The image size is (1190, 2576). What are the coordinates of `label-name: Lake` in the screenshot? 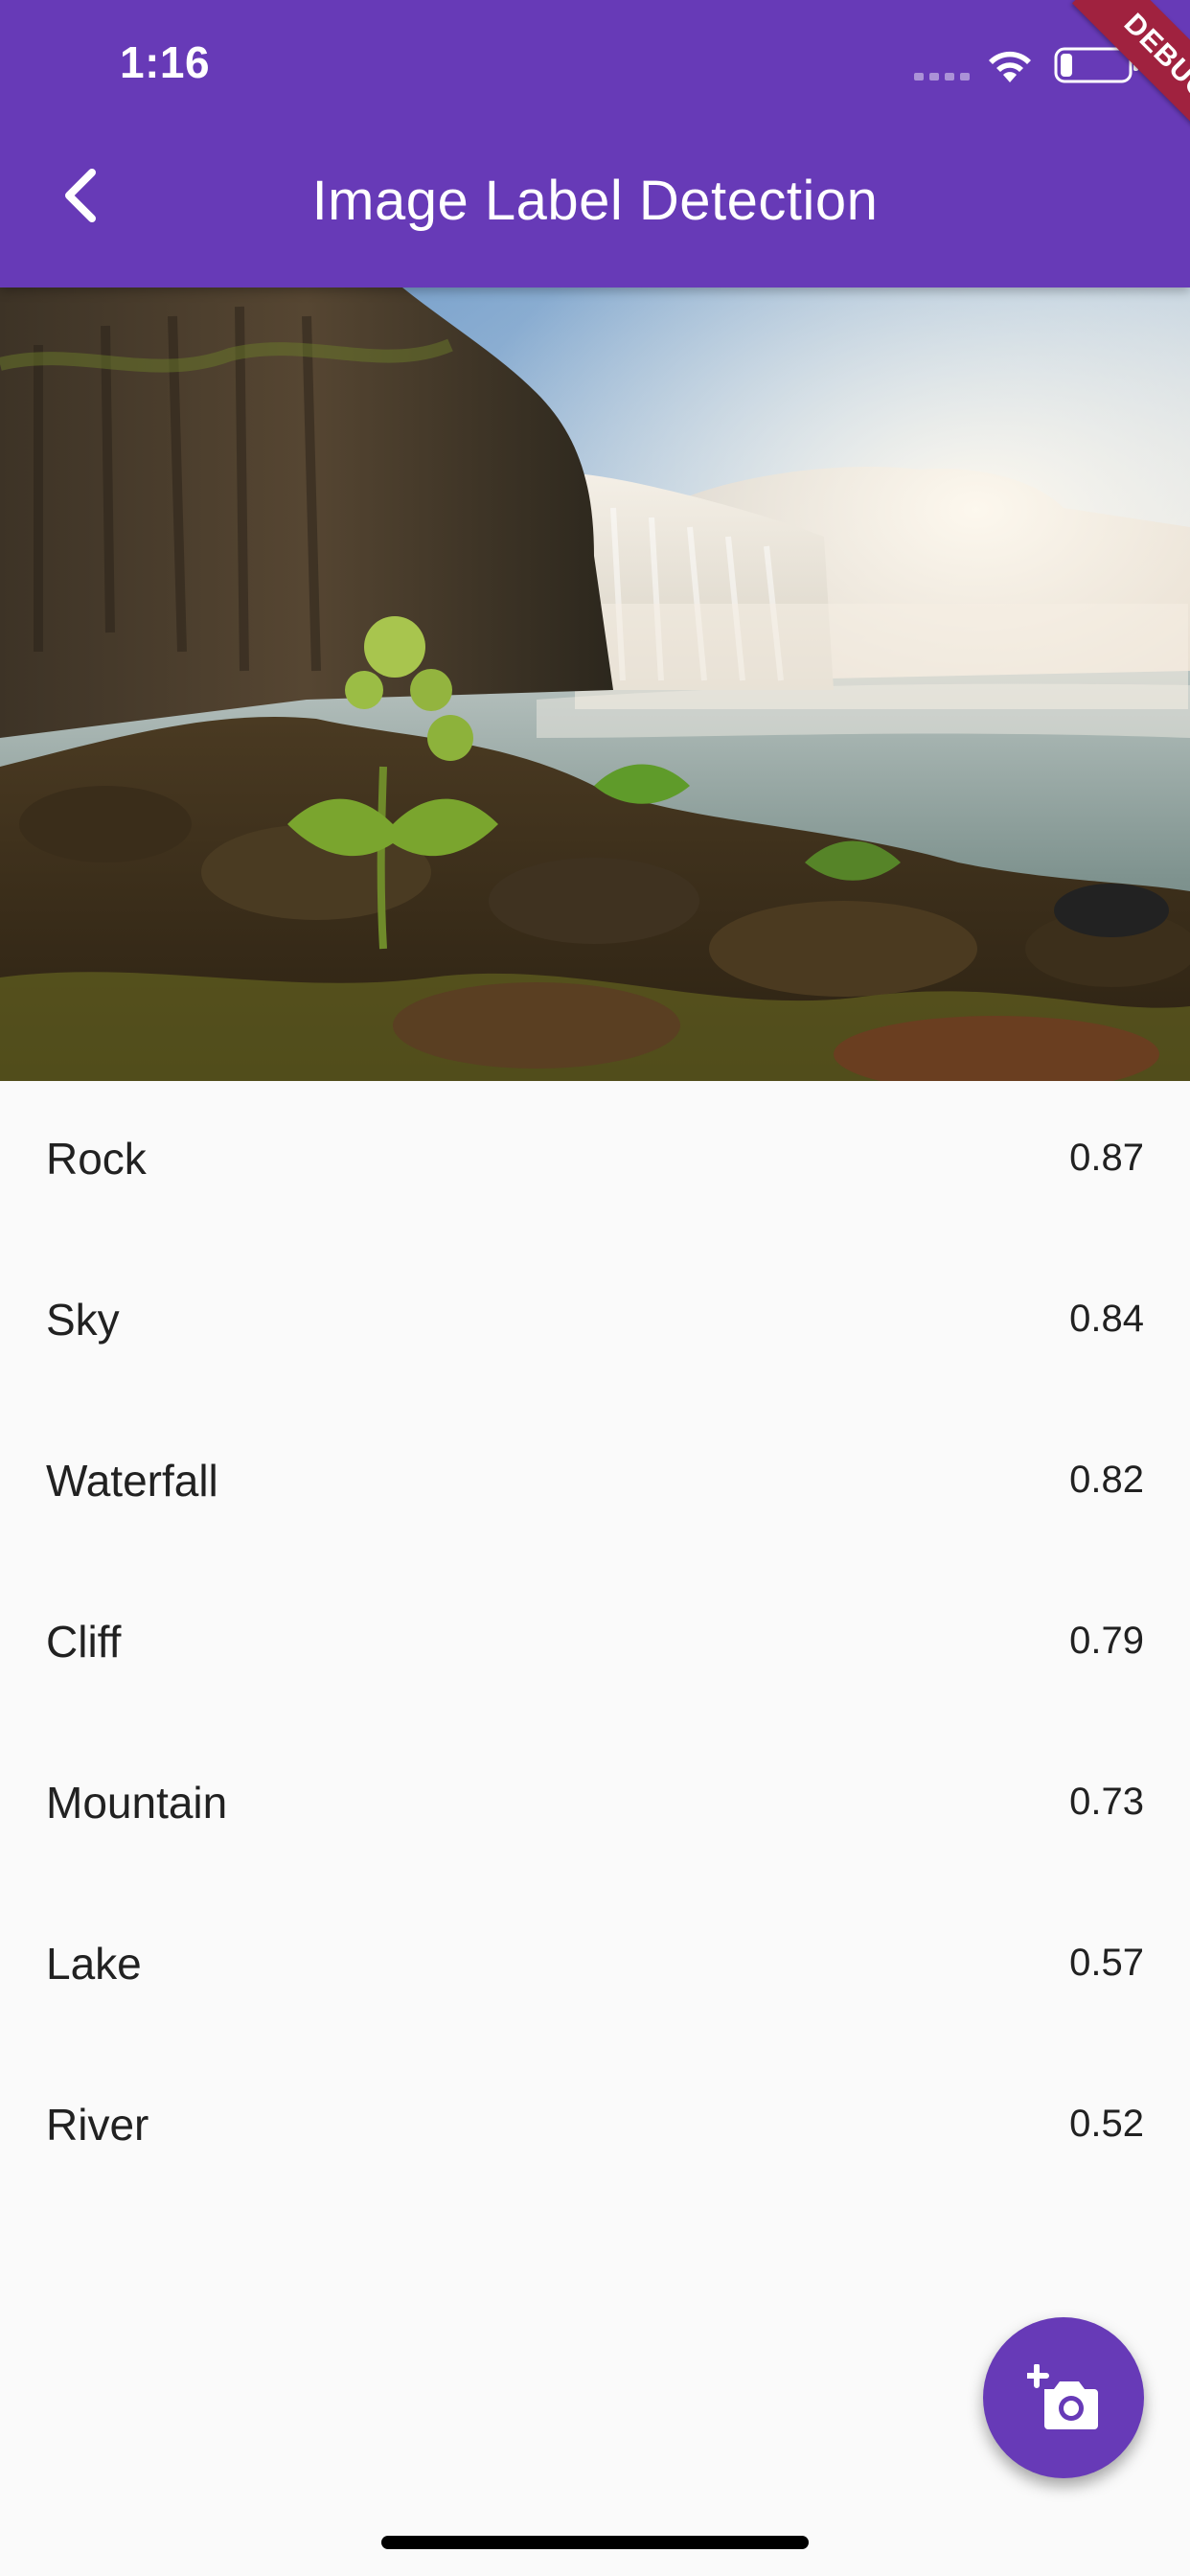 It's located at (94, 1964).